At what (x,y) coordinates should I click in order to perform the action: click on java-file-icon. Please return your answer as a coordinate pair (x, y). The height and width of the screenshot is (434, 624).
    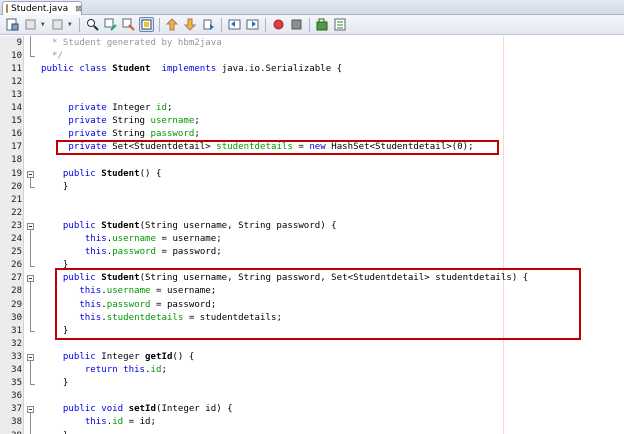
    Looking at the image, I should click on (7, 8).